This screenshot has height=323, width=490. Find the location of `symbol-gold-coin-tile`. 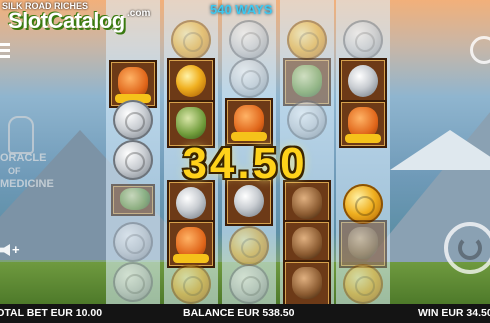

symbol-gold-coin-tile is located at coordinates (191, 82).